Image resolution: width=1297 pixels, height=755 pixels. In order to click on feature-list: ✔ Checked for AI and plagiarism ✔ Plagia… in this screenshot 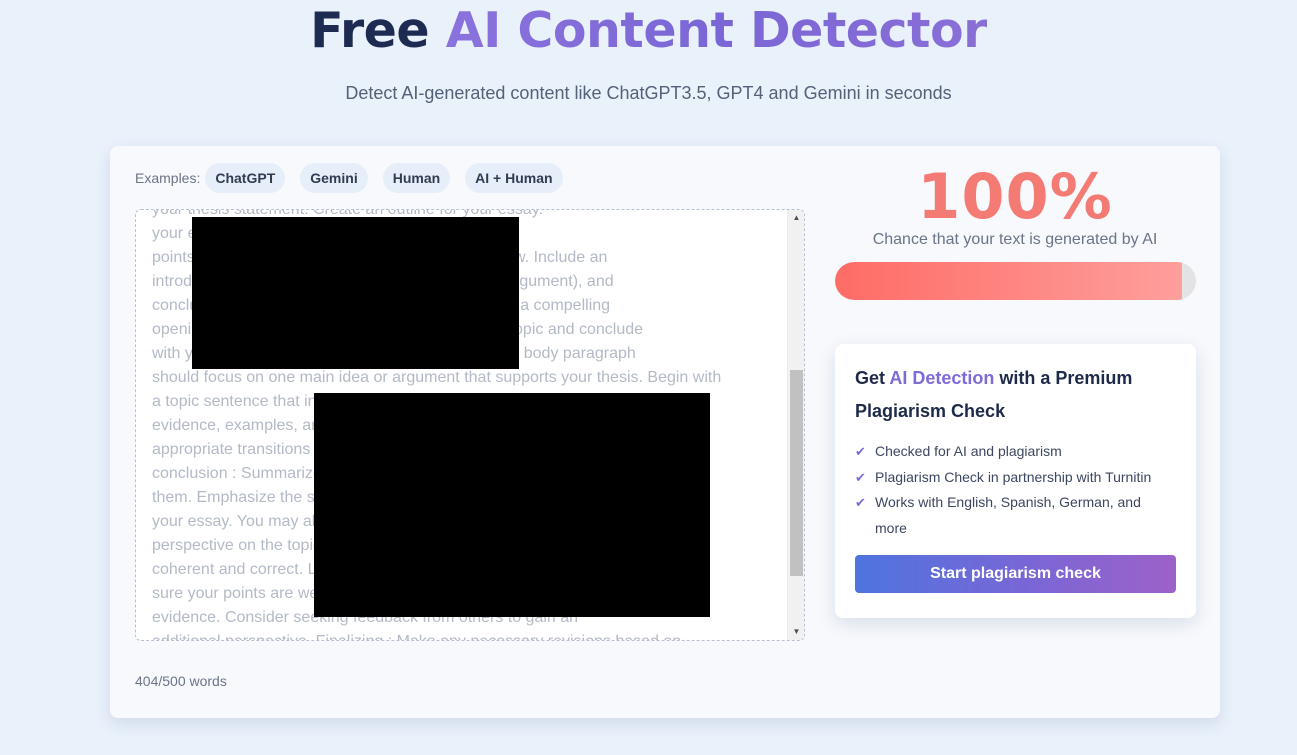, I will do `click(1015, 490)`.